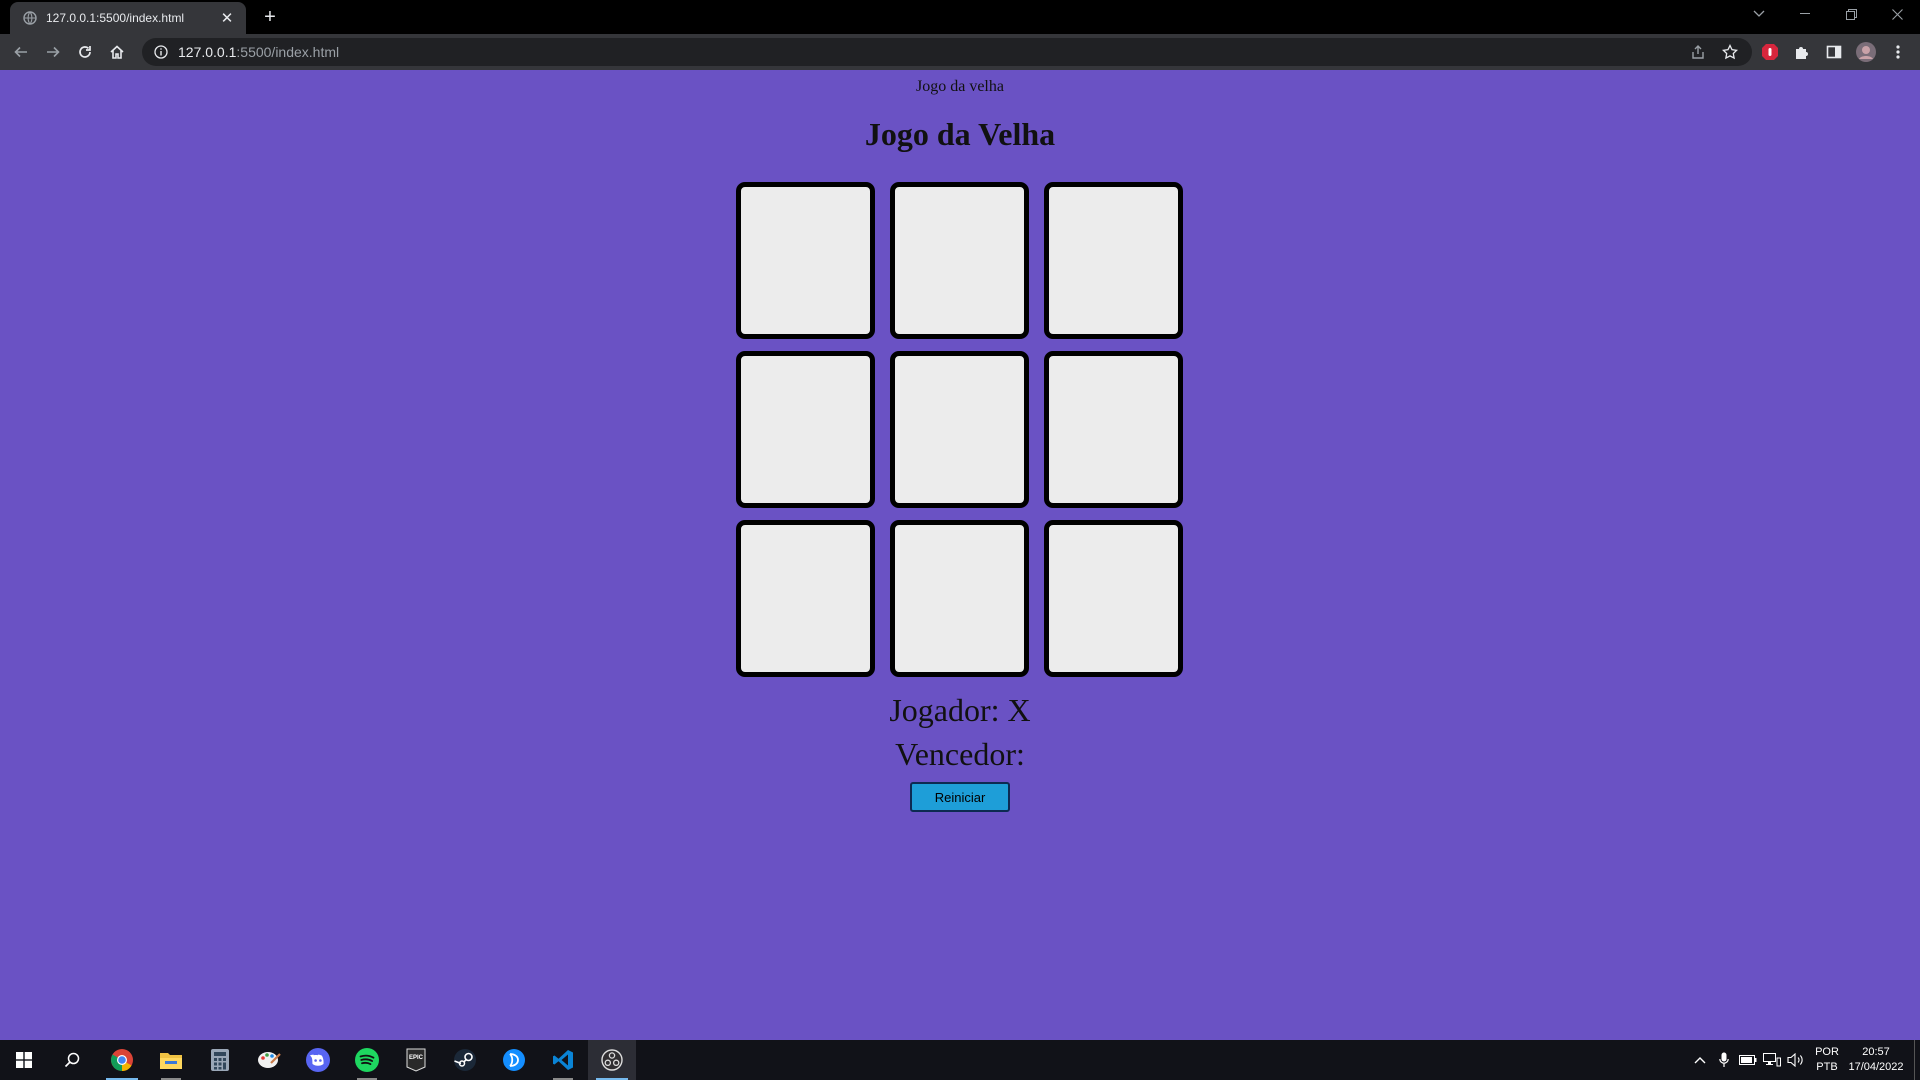 The height and width of the screenshot is (1080, 1920). Describe the element at coordinates (1827, 1067) in the screenshot. I see `keyboard-layout-code: PTB` at that location.